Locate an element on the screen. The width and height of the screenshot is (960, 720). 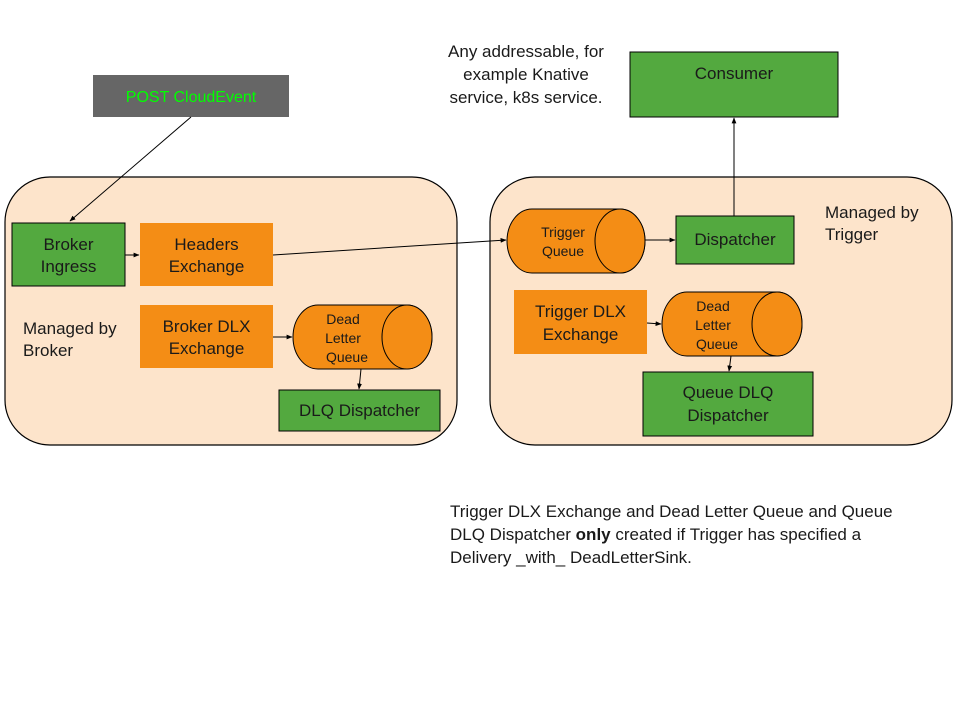
trigger-queue-node is located at coordinates (576, 241).